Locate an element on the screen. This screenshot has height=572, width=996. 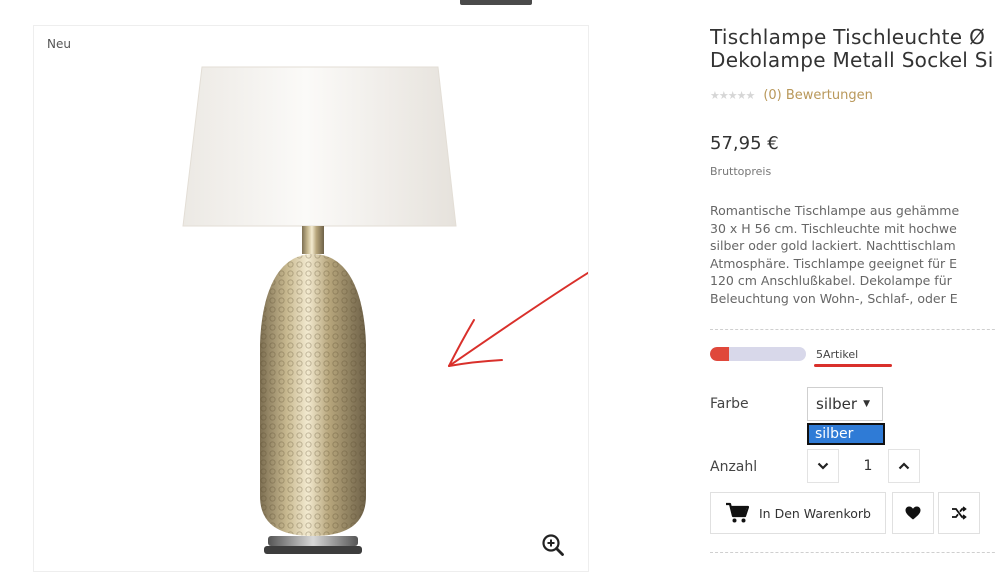
chevron-up-icon is located at coordinates (904, 466).